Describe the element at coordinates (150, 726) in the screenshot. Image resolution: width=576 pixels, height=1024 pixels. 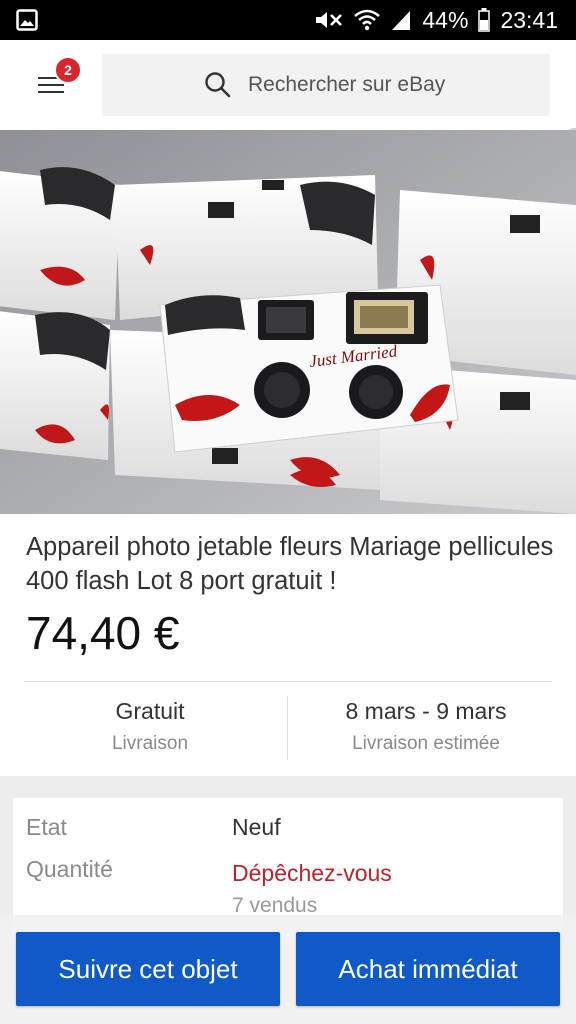
I see `shipping-cost: Gratuit Livraison` at that location.